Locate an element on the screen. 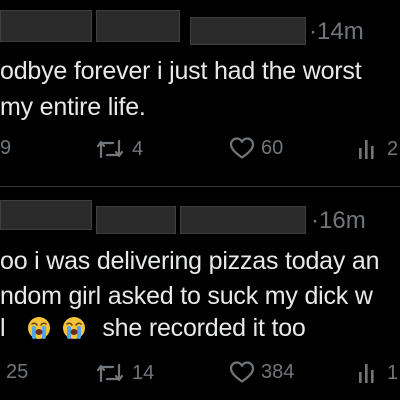  retweet-button: 14 is located at coordinates (124, 373).